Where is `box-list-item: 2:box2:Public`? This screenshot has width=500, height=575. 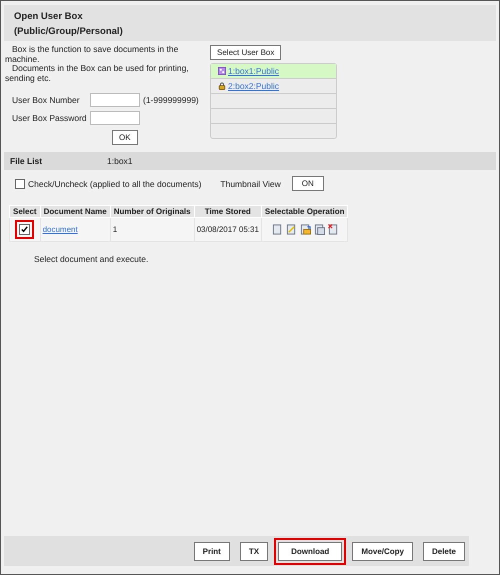
box-list-item: 2:box2:Public is located at coordinates (273, 86).